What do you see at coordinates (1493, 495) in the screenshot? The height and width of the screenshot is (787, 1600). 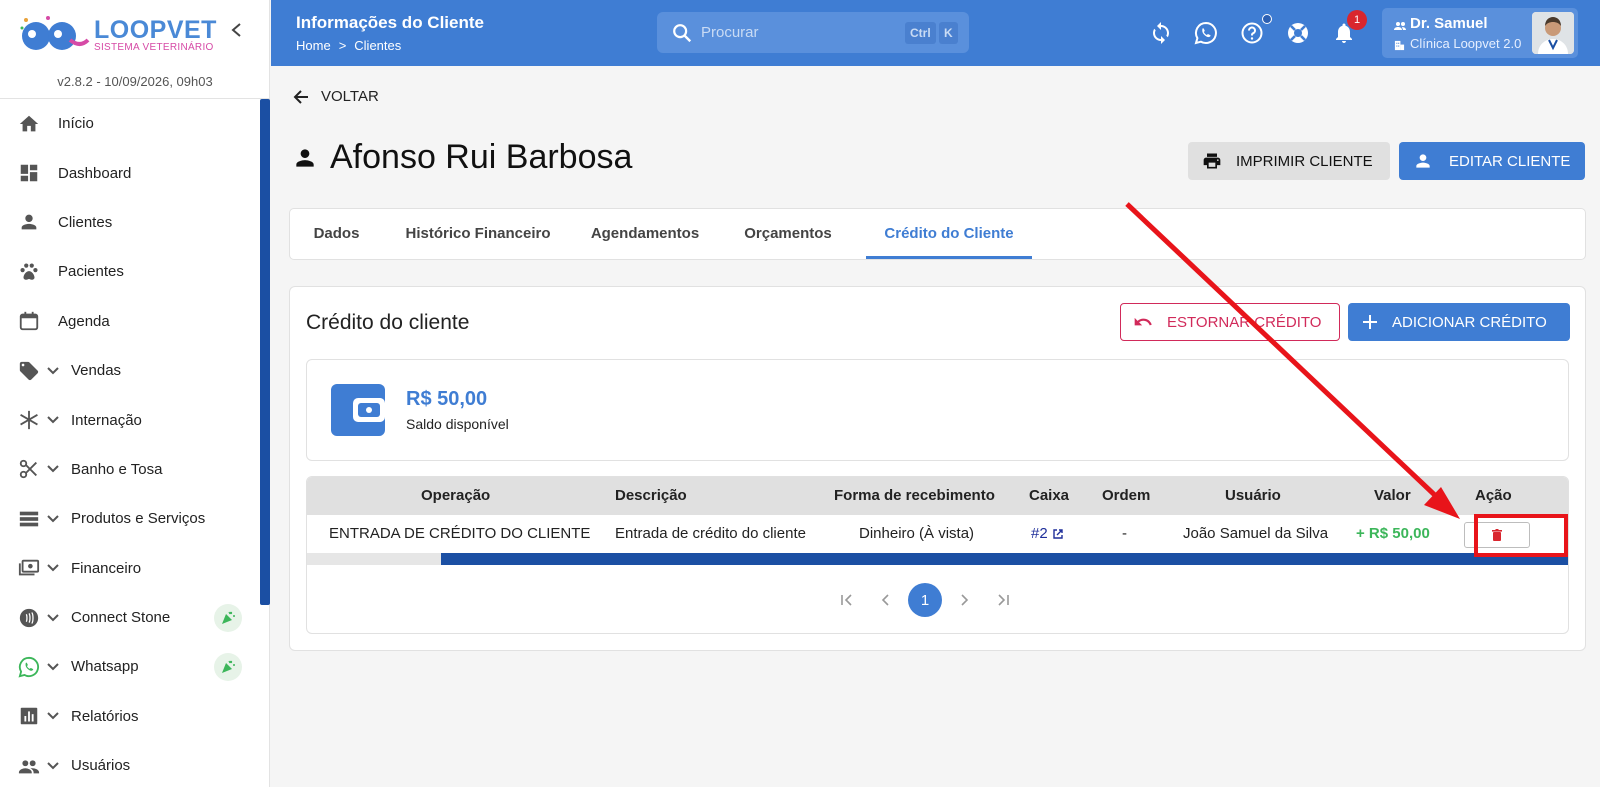 I see `column-header-acao: Ação` at bounding box center [1493, 495].